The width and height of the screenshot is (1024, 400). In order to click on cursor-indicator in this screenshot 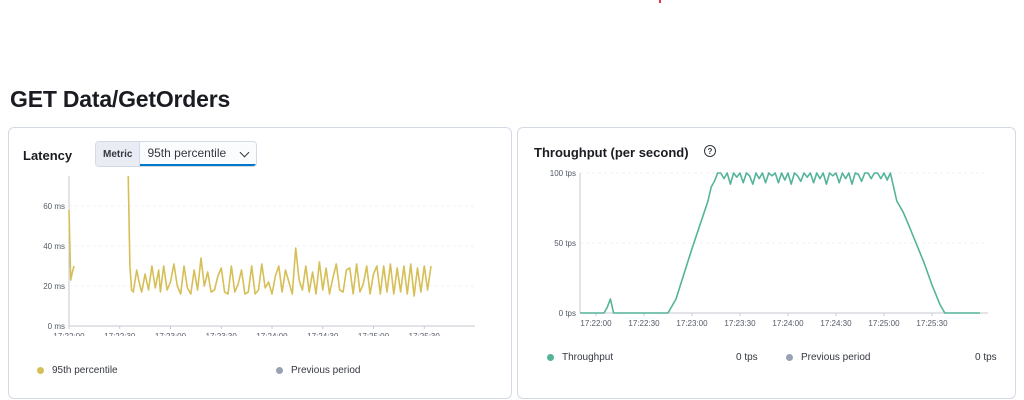, I will do `click(660, 1)`.